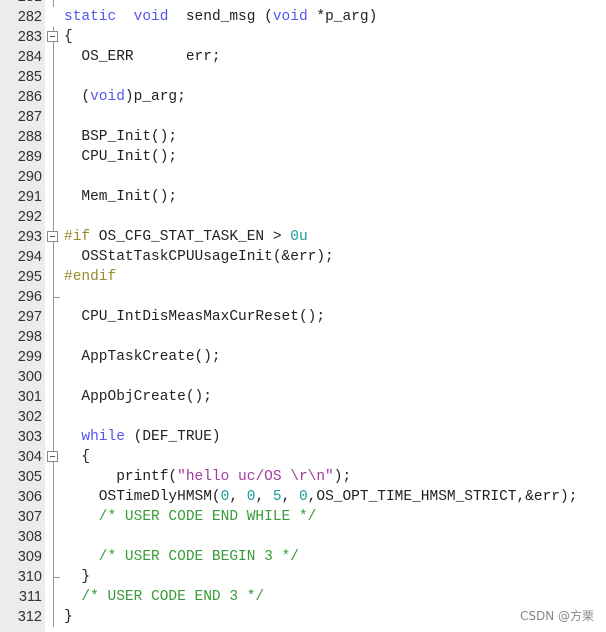 This screenshot has height=632, width=606. I want to click on code-token: OSStatTaskCPUUsageInit(&err);, so click(199, 257).